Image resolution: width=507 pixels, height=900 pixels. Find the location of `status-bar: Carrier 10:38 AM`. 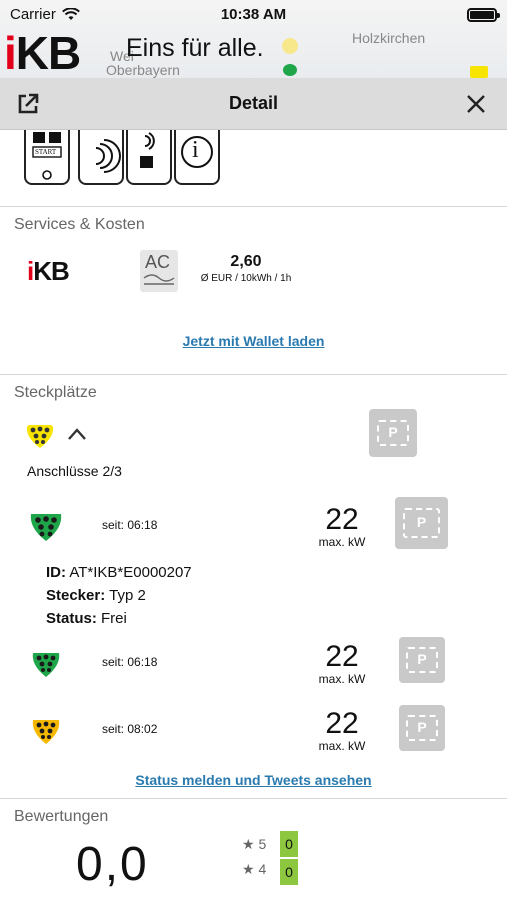

status-bar: Carrier 10:38 AM is located at coordinates (253, 14).